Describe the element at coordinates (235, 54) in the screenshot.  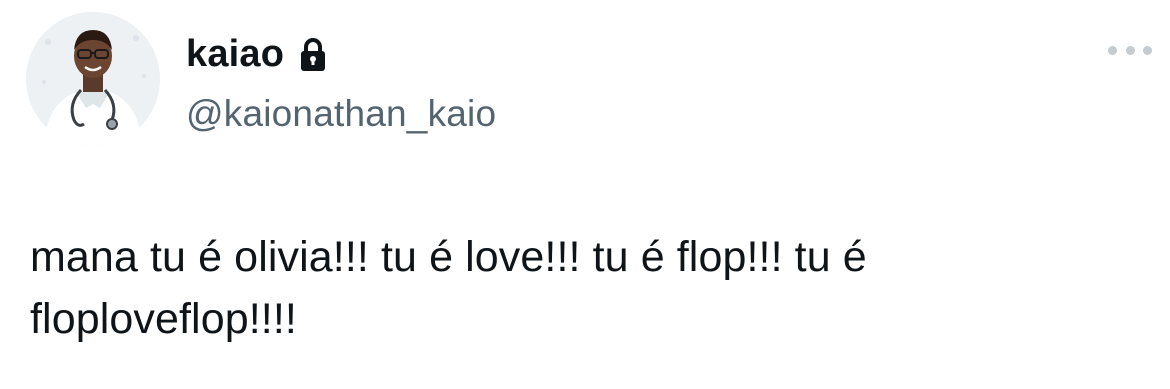
I see `author-display-name: kaiao` at that location.